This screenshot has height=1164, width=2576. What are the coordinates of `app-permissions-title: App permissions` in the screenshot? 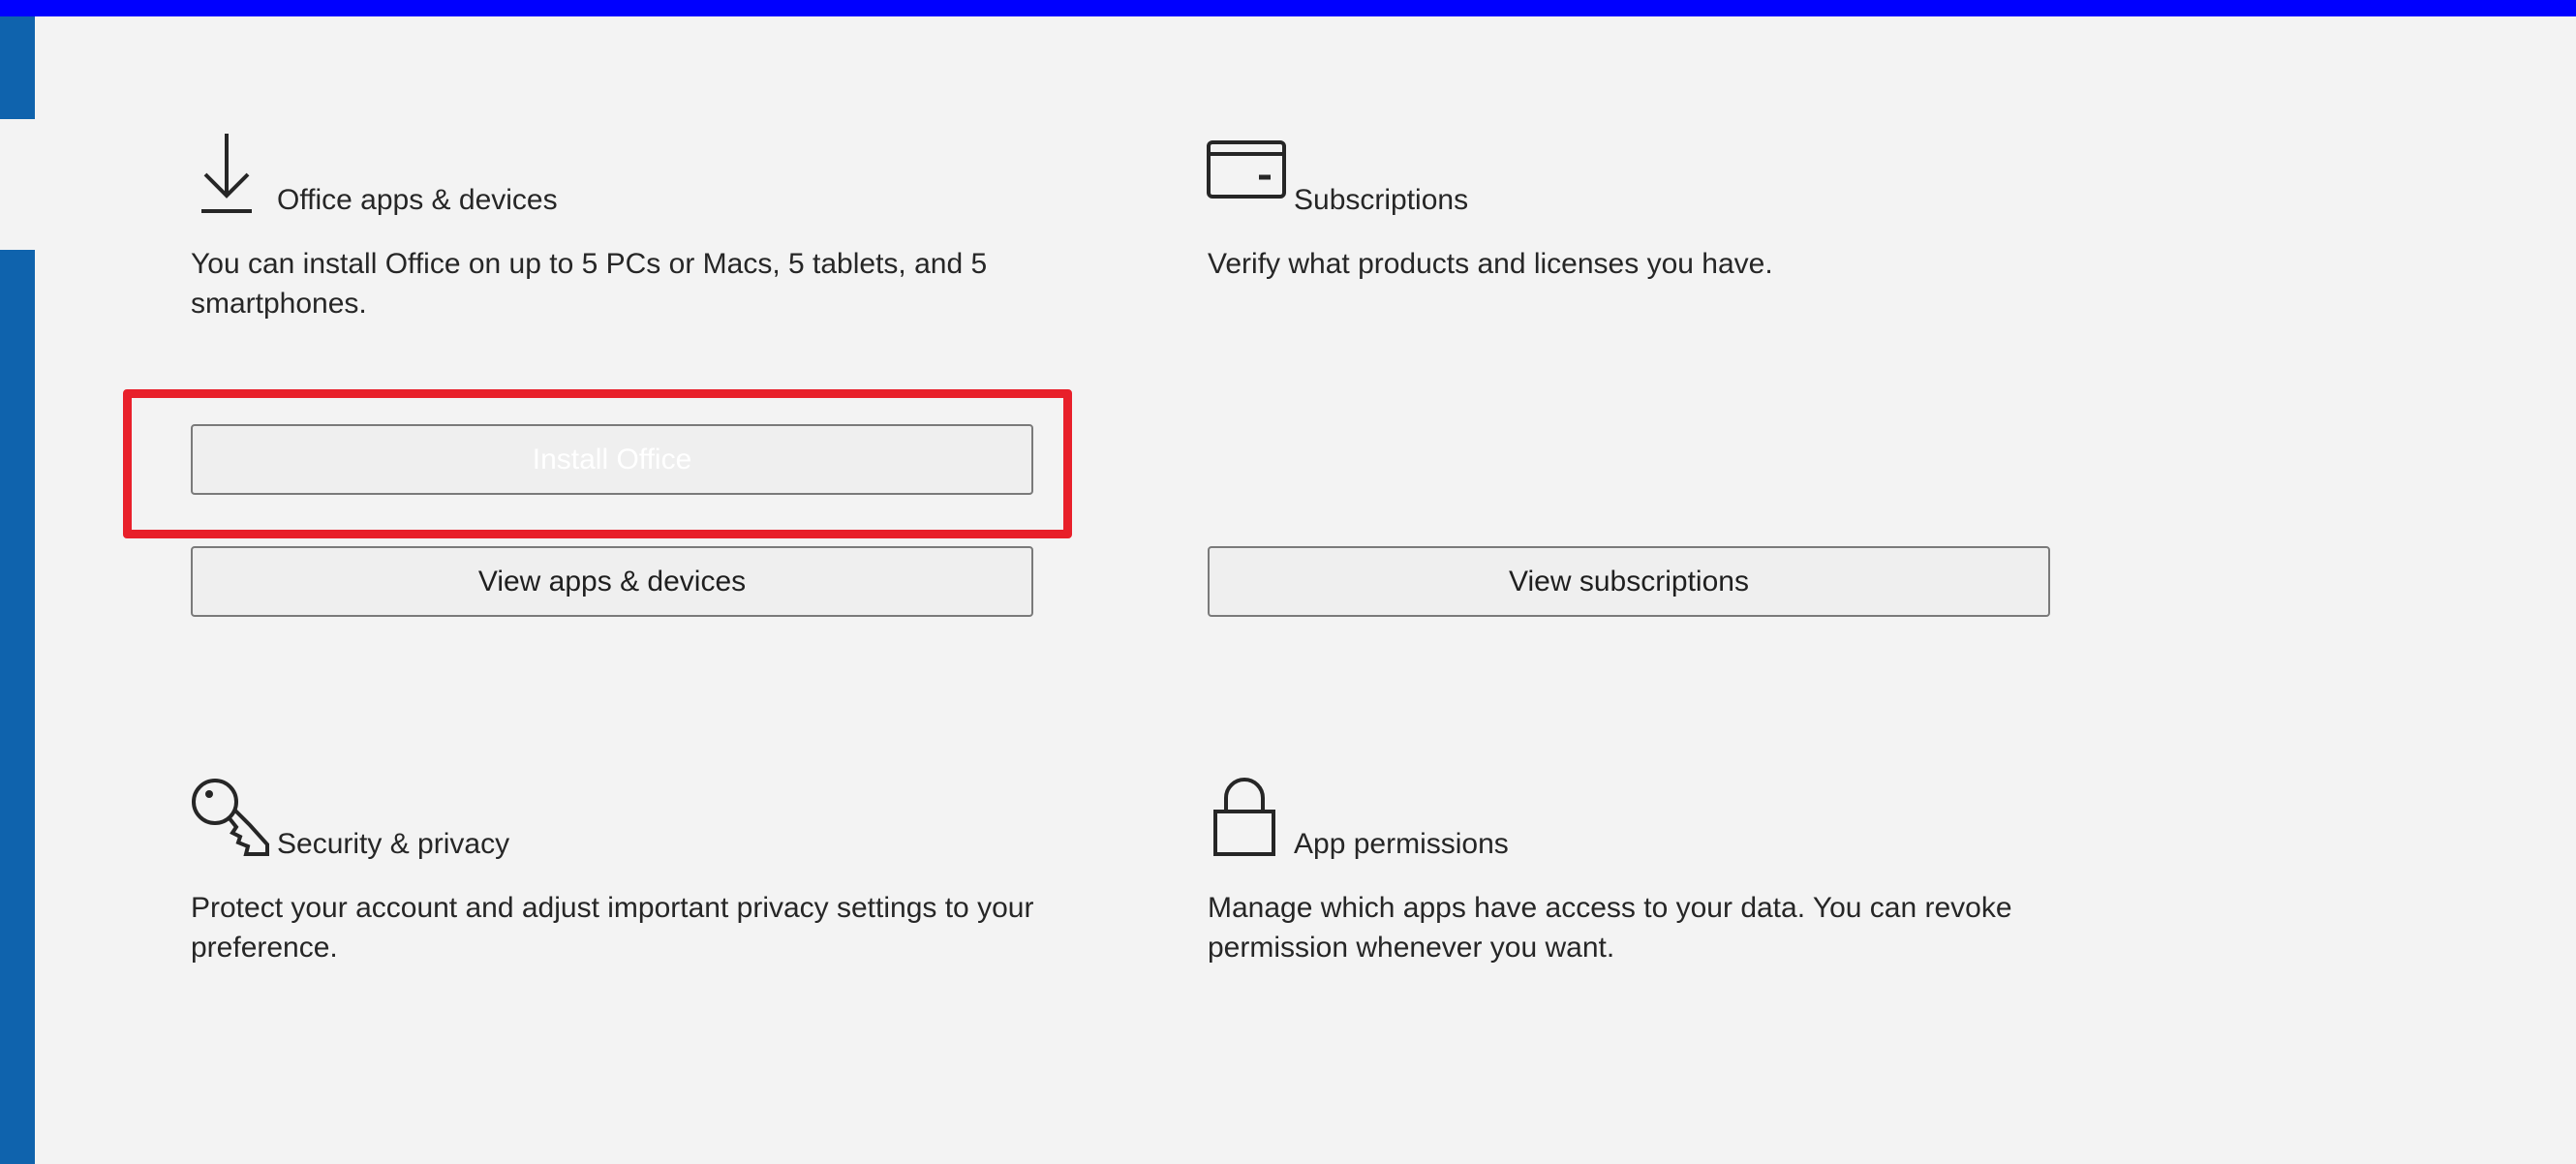 It's located at (1401, 844).